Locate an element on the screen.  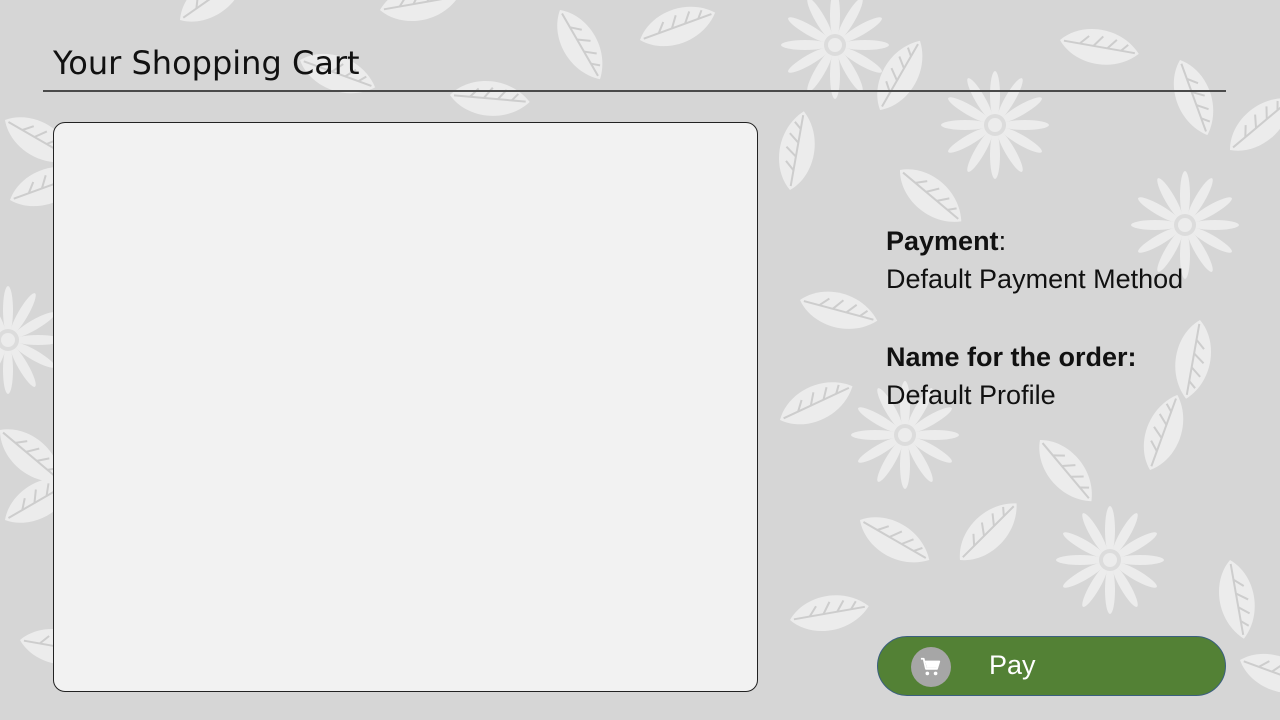
payment-section: Payment: Default Payment Method is located at coordinates (1034, 260).